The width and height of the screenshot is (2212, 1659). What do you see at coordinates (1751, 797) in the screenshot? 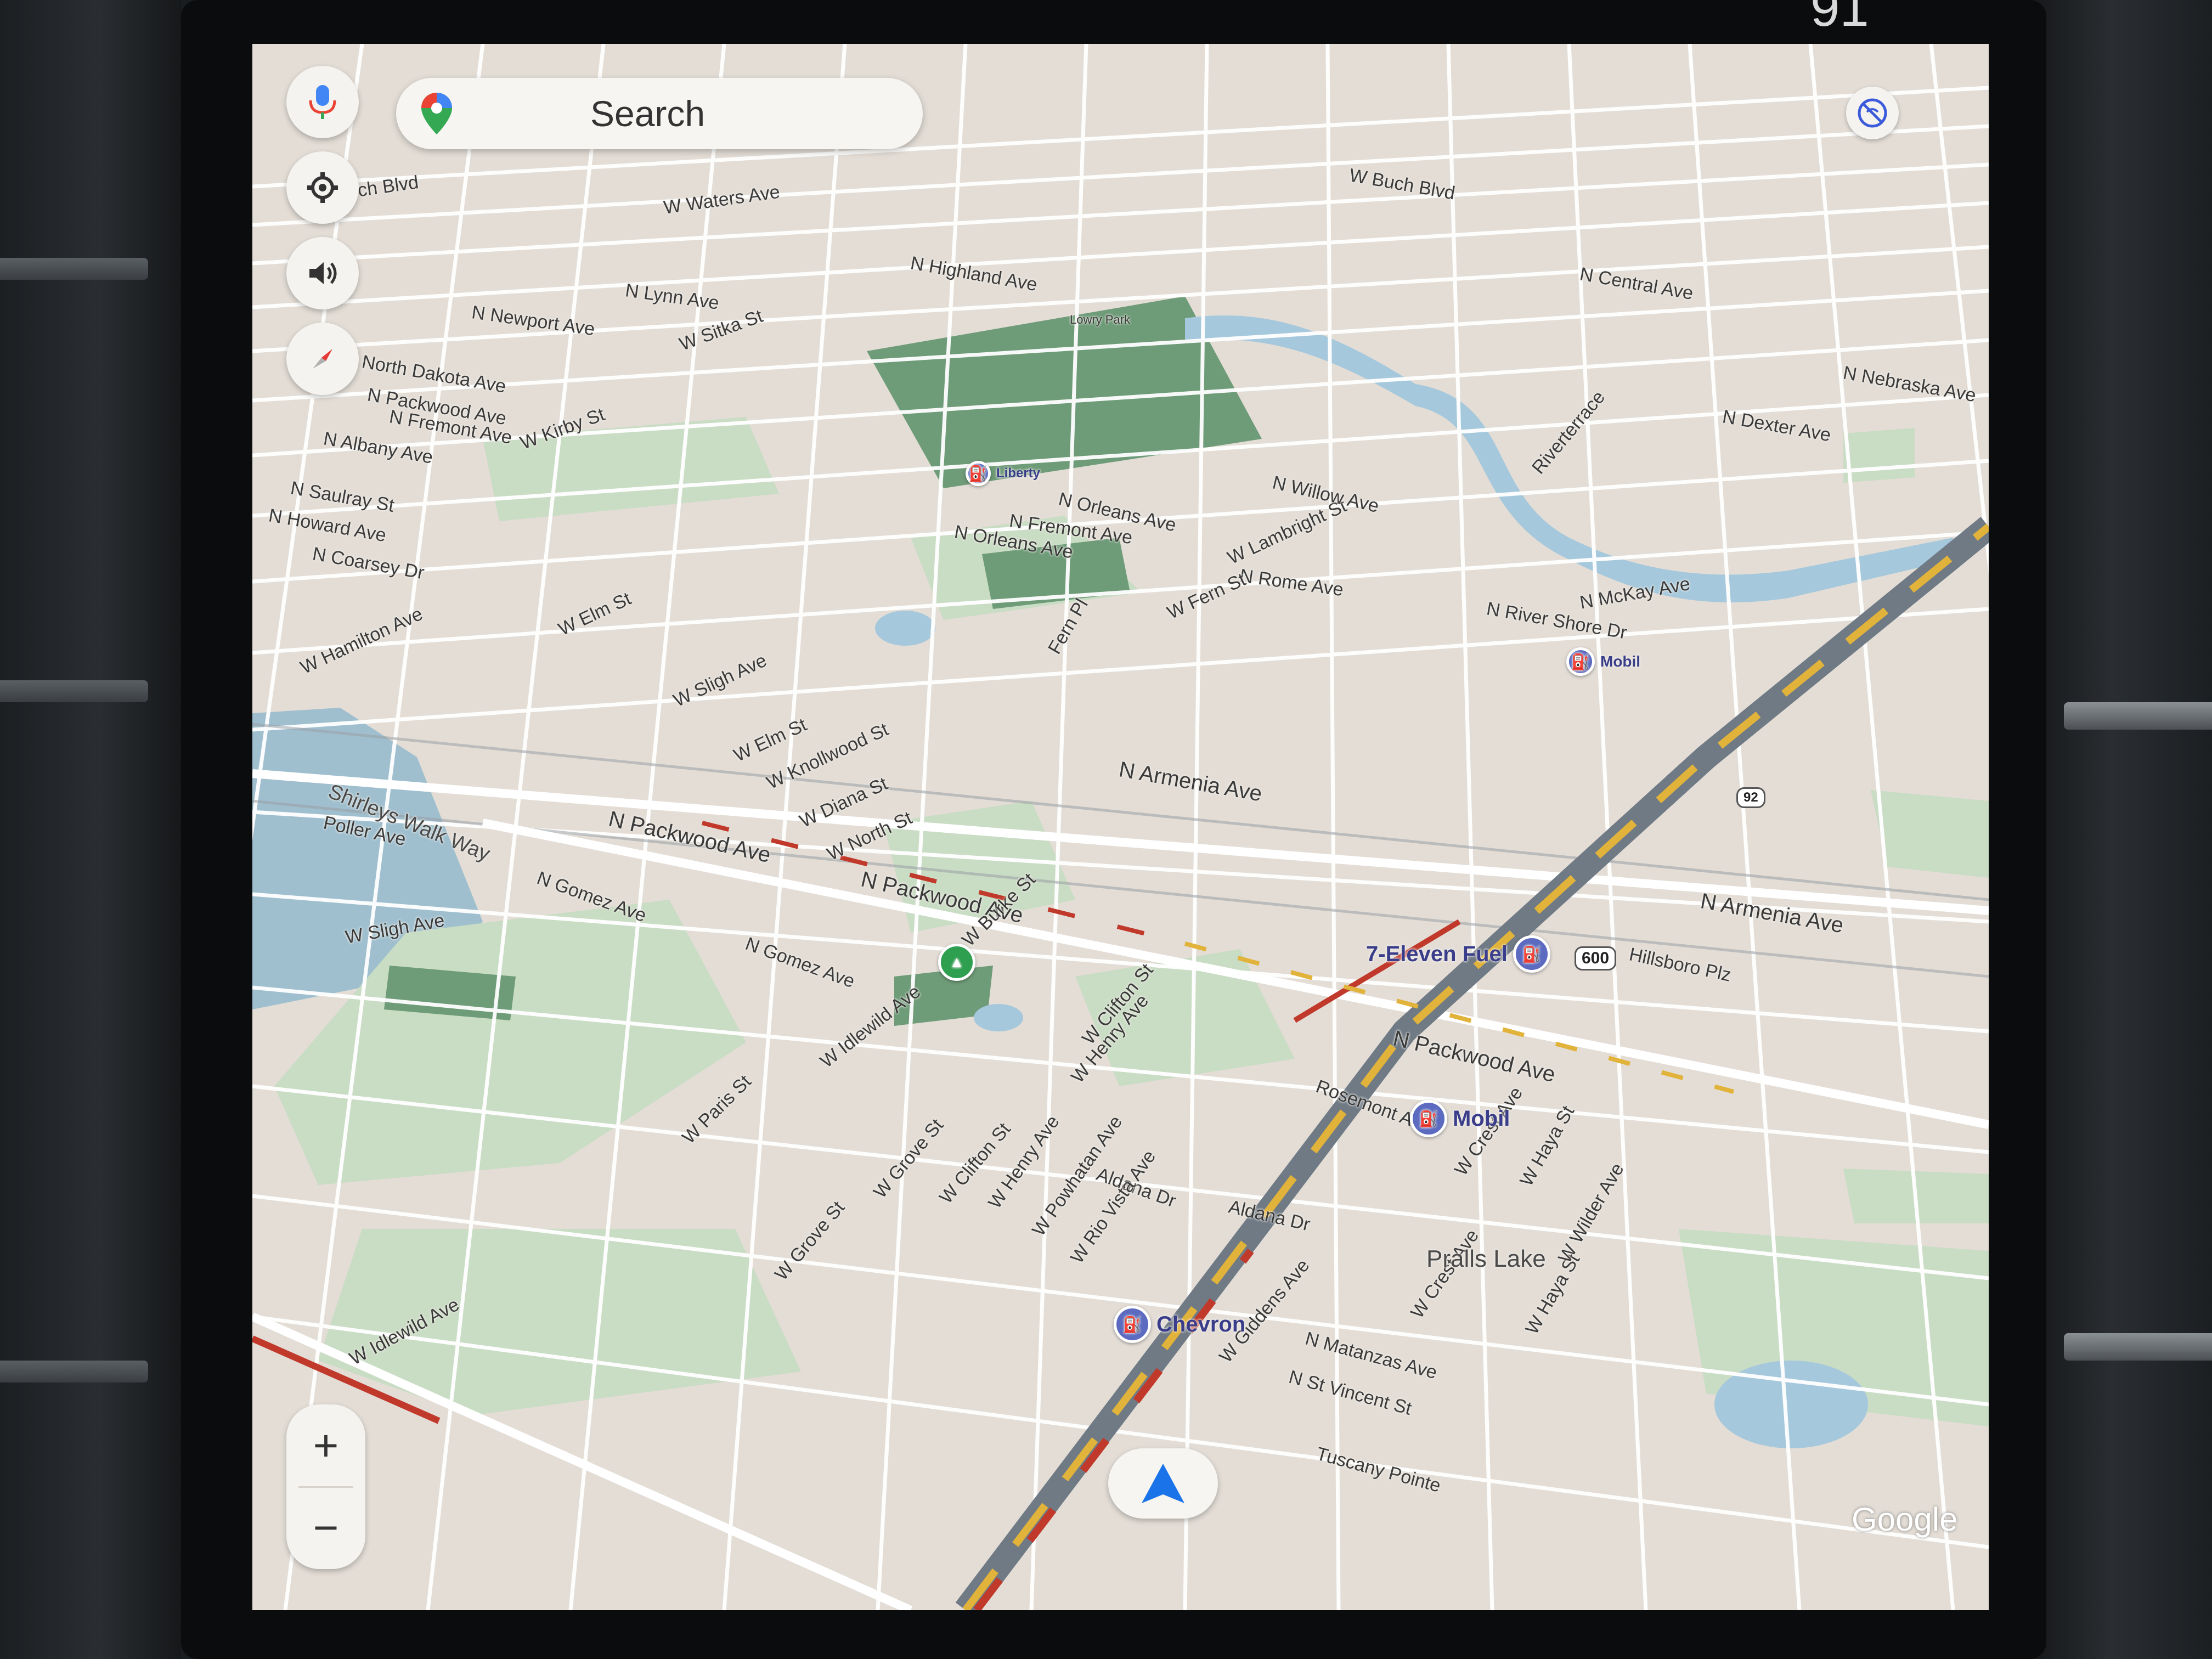
I see `route-shield: 92` at bounding box center [1751, 797].